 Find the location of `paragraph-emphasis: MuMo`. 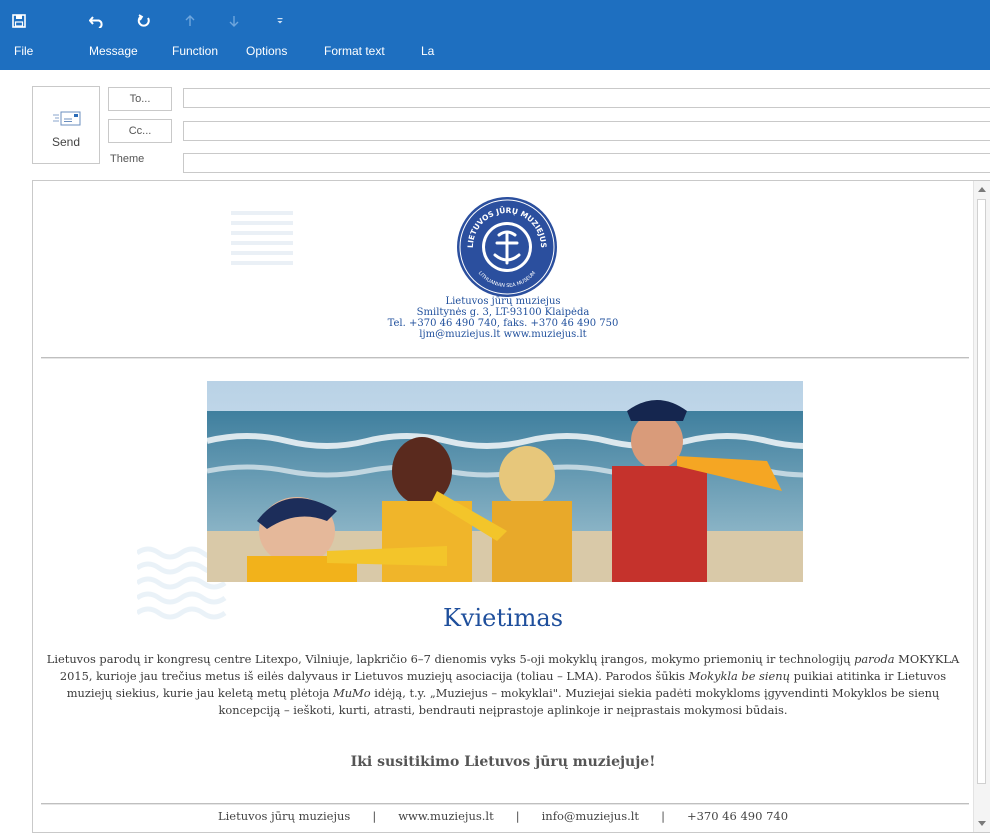

paragraph-emphasis: MuMo is located at coordinates (352, 693).